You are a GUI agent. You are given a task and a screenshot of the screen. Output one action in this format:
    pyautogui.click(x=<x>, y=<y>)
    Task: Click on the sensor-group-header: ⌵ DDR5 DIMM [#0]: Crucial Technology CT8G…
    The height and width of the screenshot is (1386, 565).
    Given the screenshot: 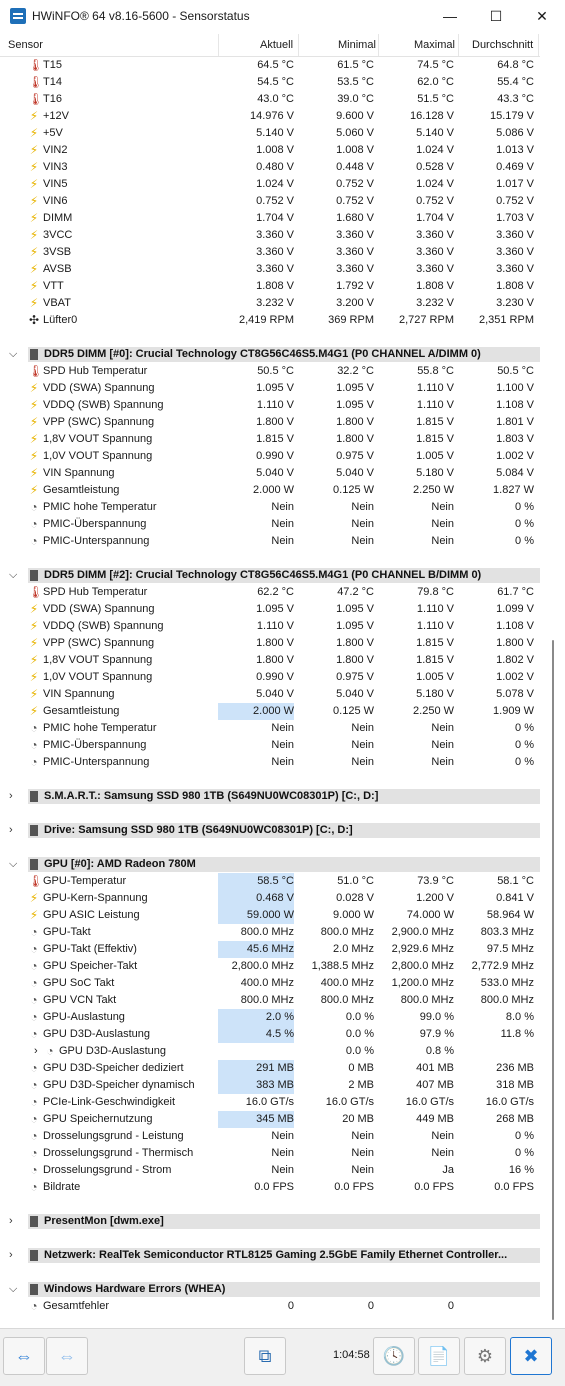 What is the action you would take?
    pyautogui.click(x=270, y=354)
    